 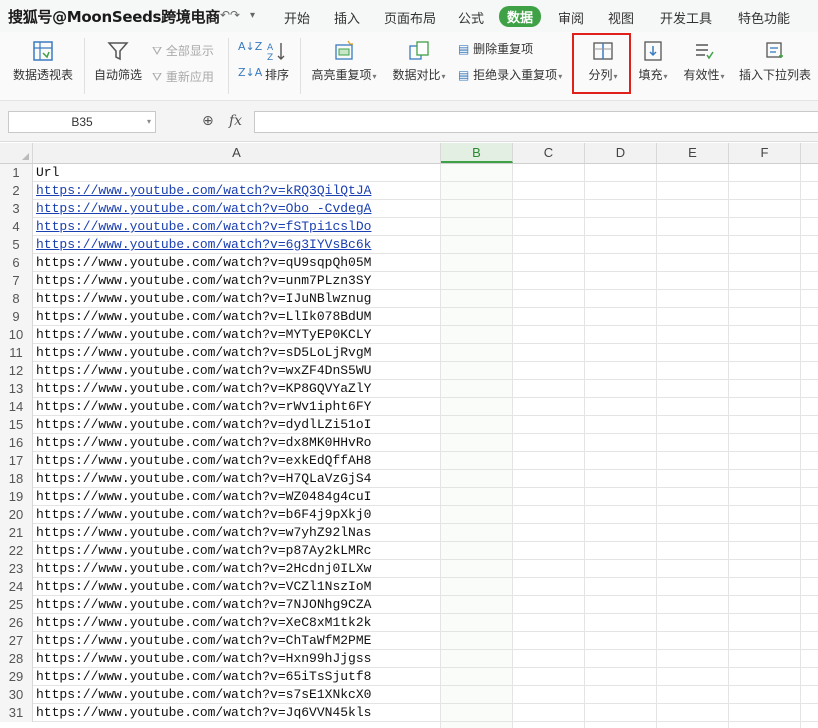 I want to click on remove-duplicates-button: ▤ 删除重复项, so click(x=495, y=48).